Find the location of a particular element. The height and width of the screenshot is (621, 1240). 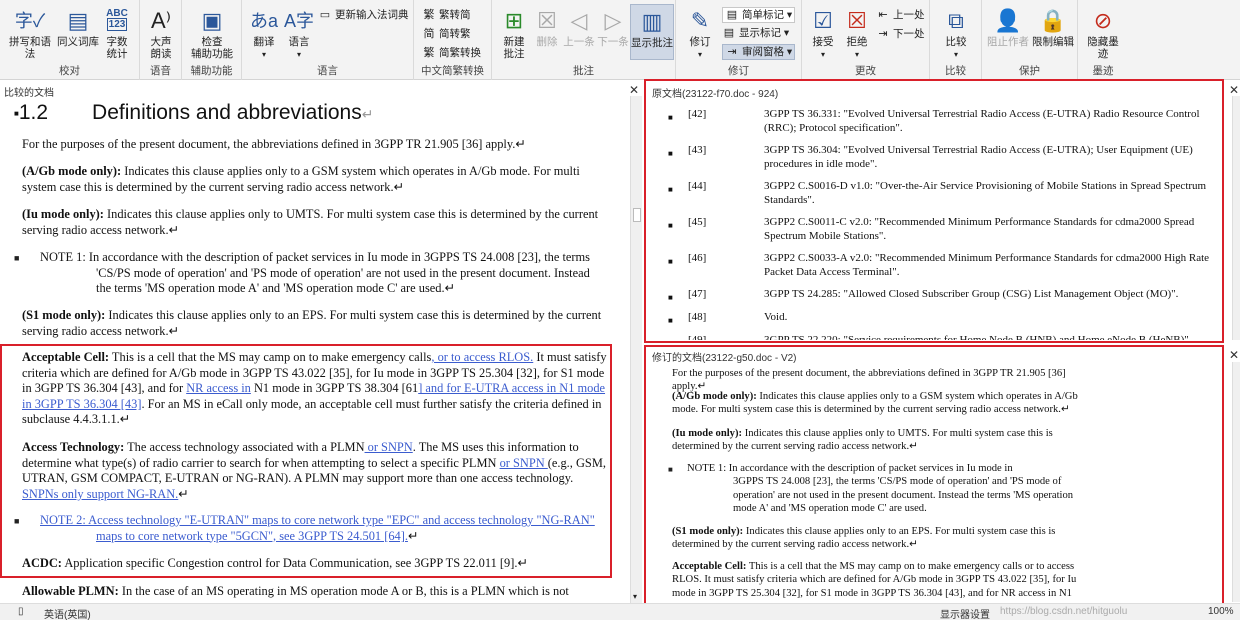

group-accessibility: ▣ 检查 辅助功能 辅助功能 is located at coordinates (212, 40).